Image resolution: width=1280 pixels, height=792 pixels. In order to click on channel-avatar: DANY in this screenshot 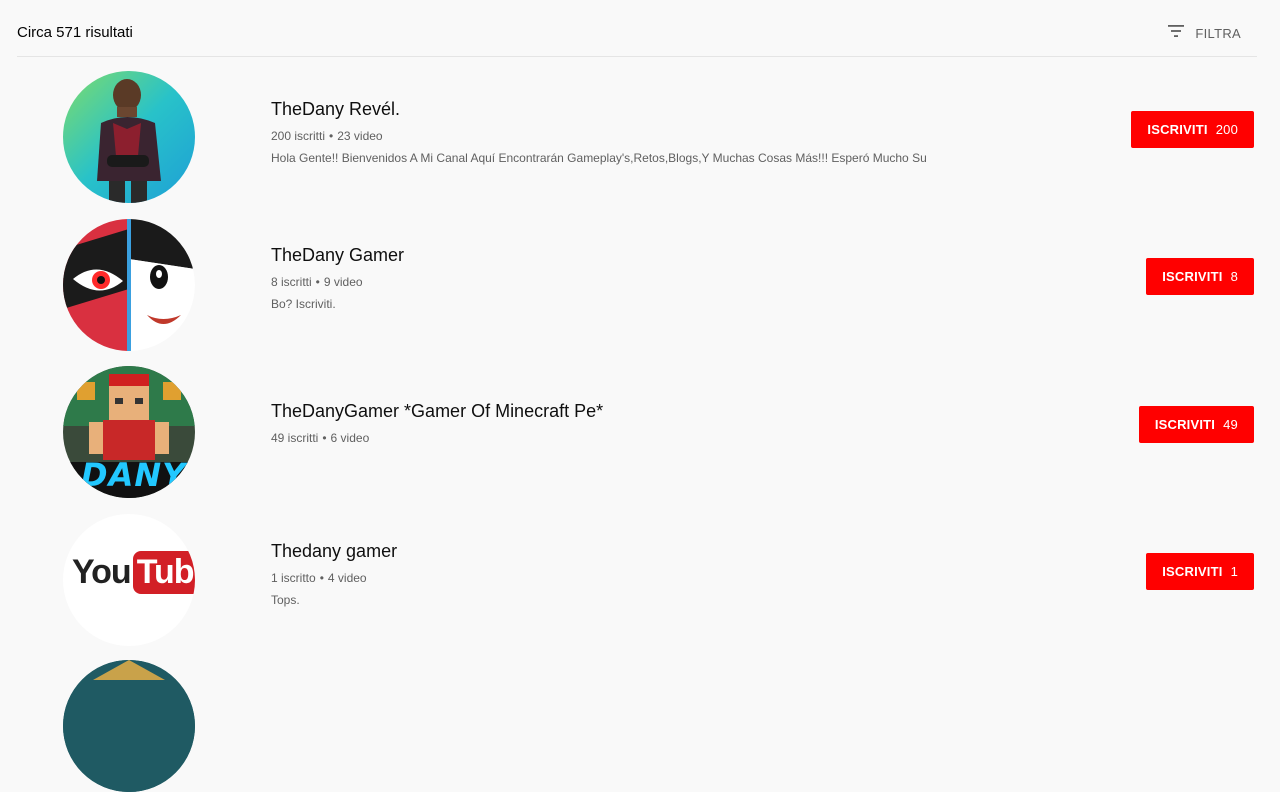, I will do `click(129, 432)`.